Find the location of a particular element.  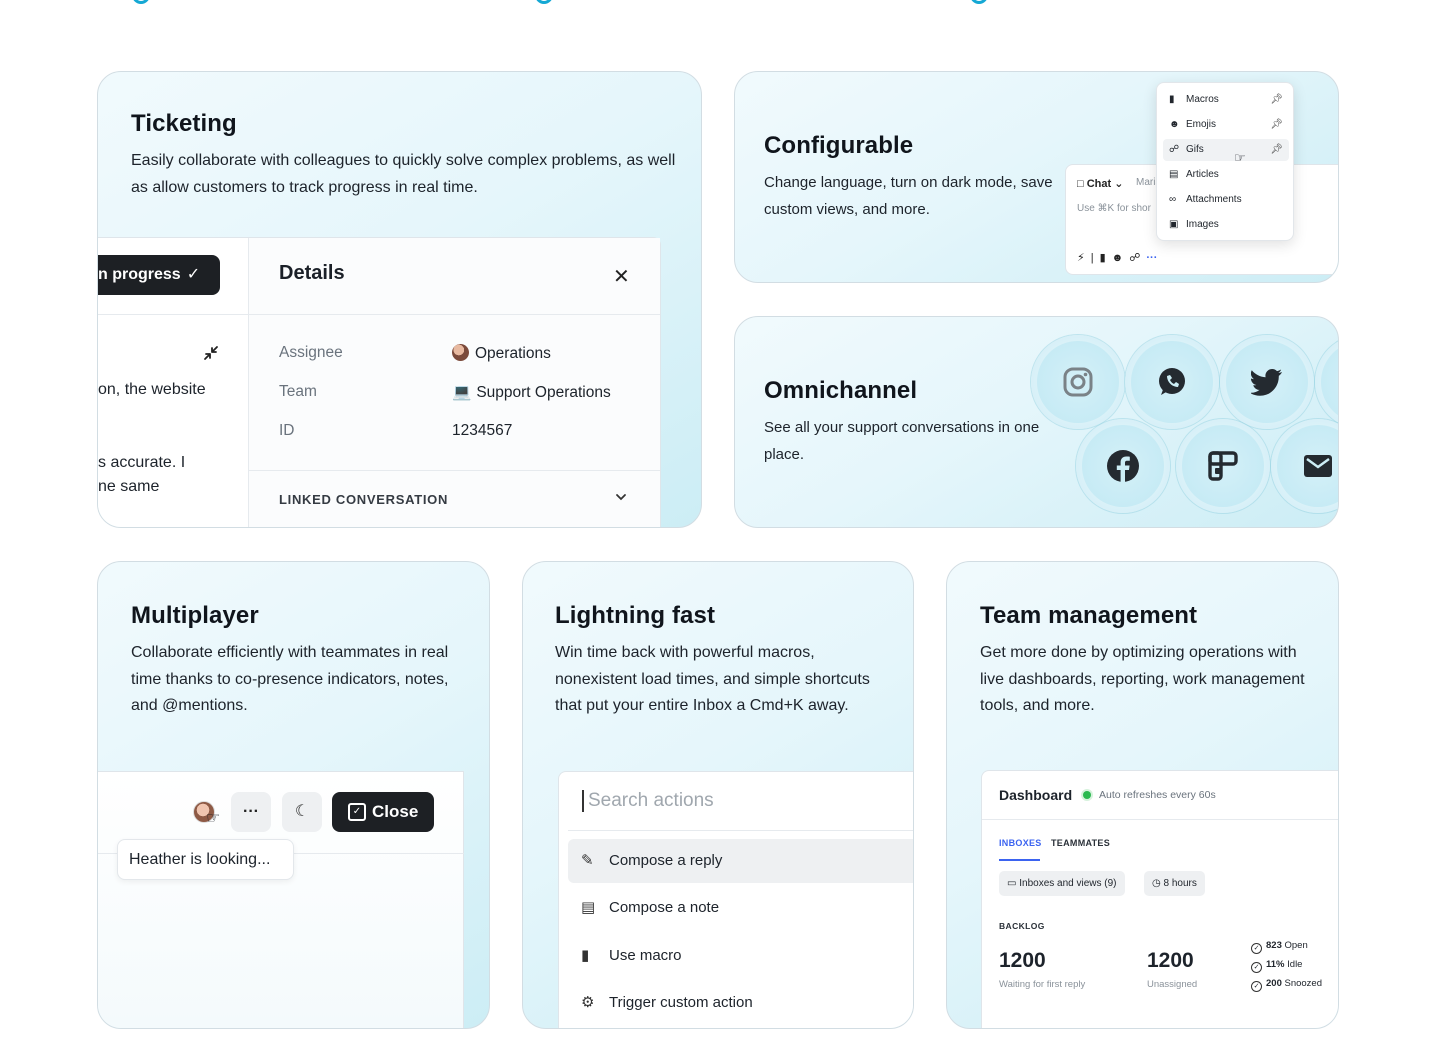

book-icon: ▤ is located at coordinates (1174, 174).